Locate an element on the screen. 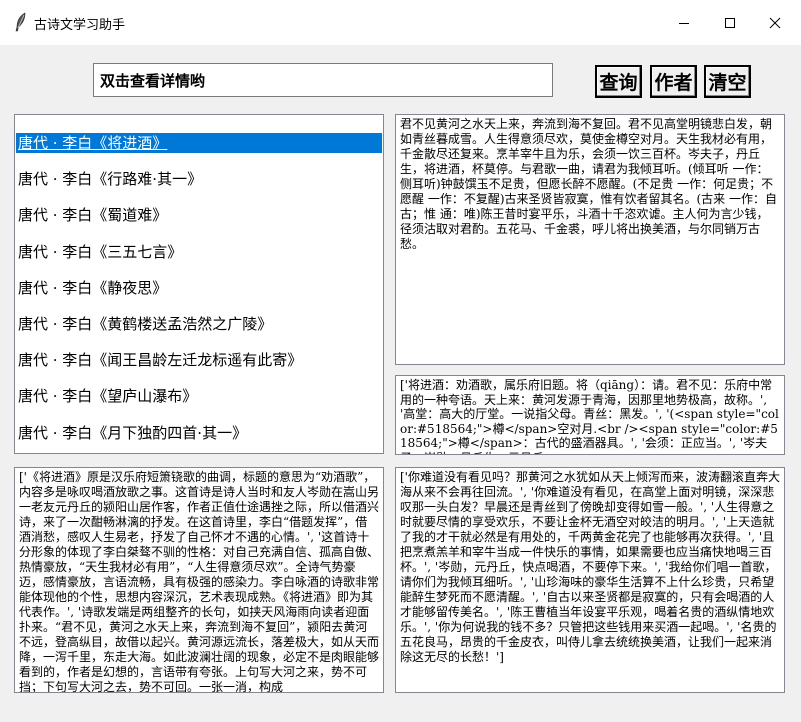 This screenshot has height=722, width=801. close-button is located at coordinates (775, 22).